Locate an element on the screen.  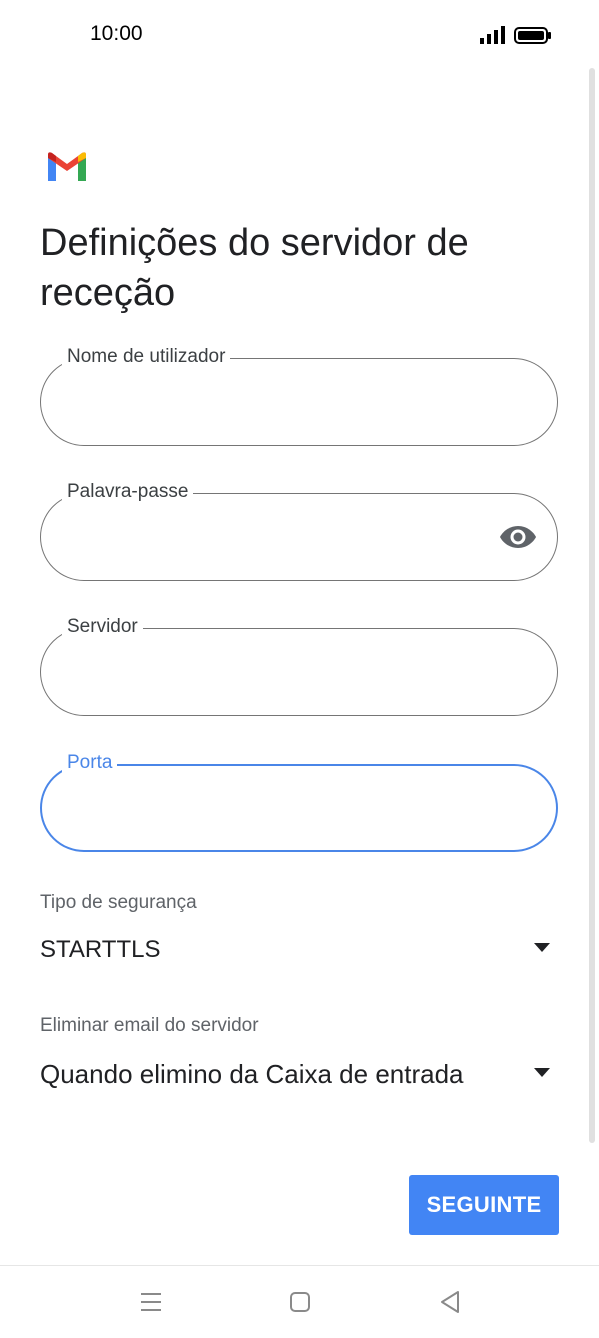
server-input is located at coordinates (277, 672).